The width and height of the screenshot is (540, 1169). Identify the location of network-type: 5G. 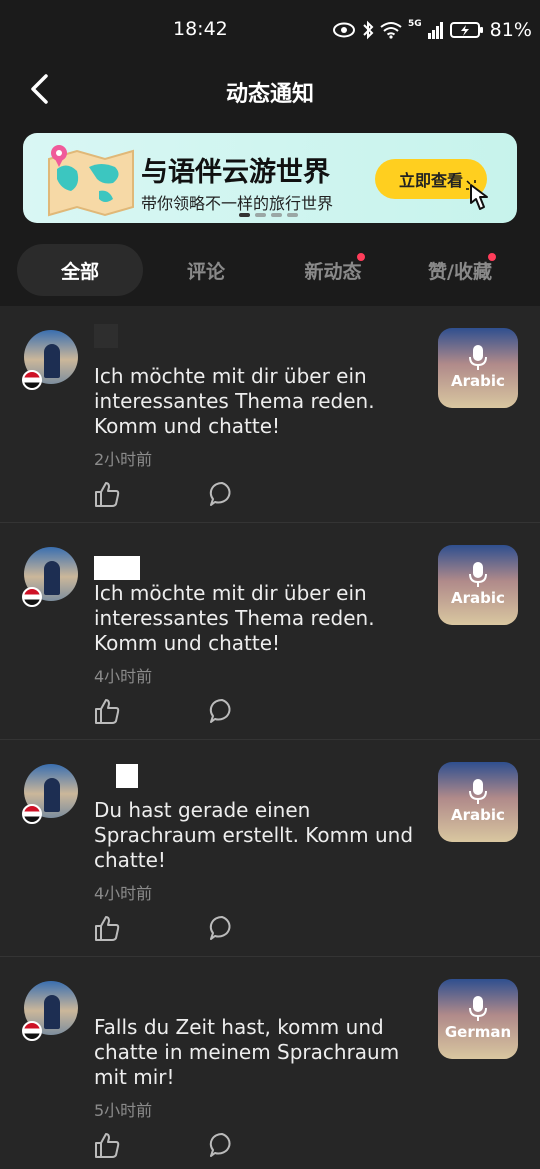
(415, 24).